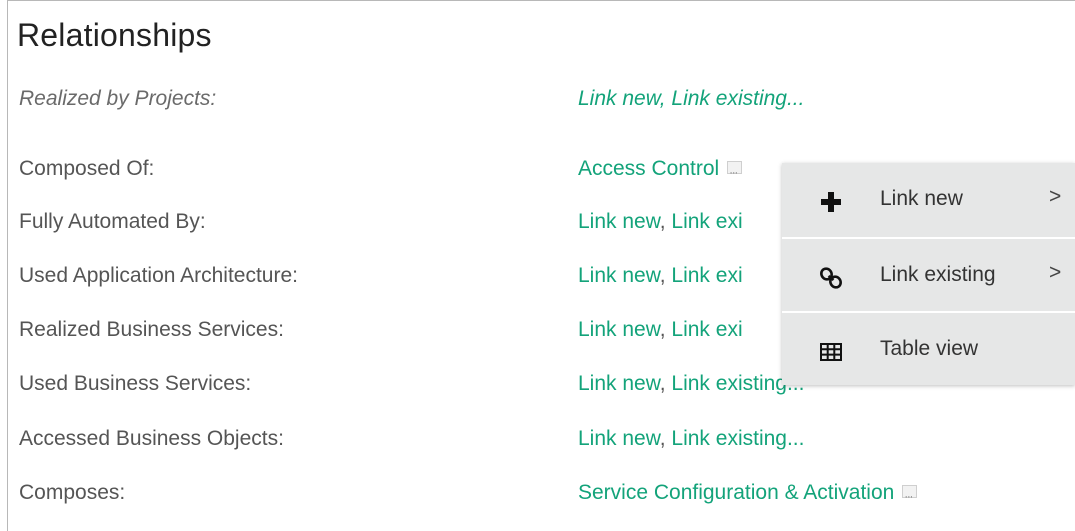 The width and height of the screenshot is (1075, 531). I want to click on link-icon, so click(831, 278).